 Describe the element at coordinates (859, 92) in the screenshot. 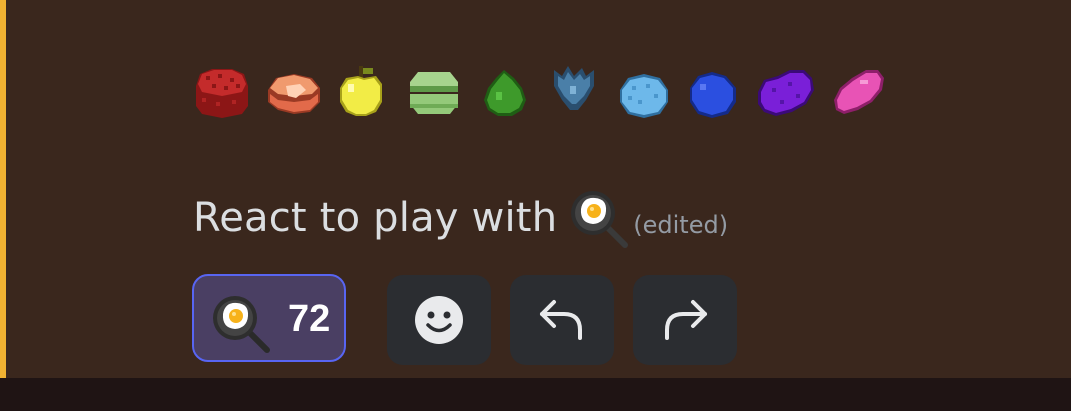

I see `pink-bean-icon` at that location.